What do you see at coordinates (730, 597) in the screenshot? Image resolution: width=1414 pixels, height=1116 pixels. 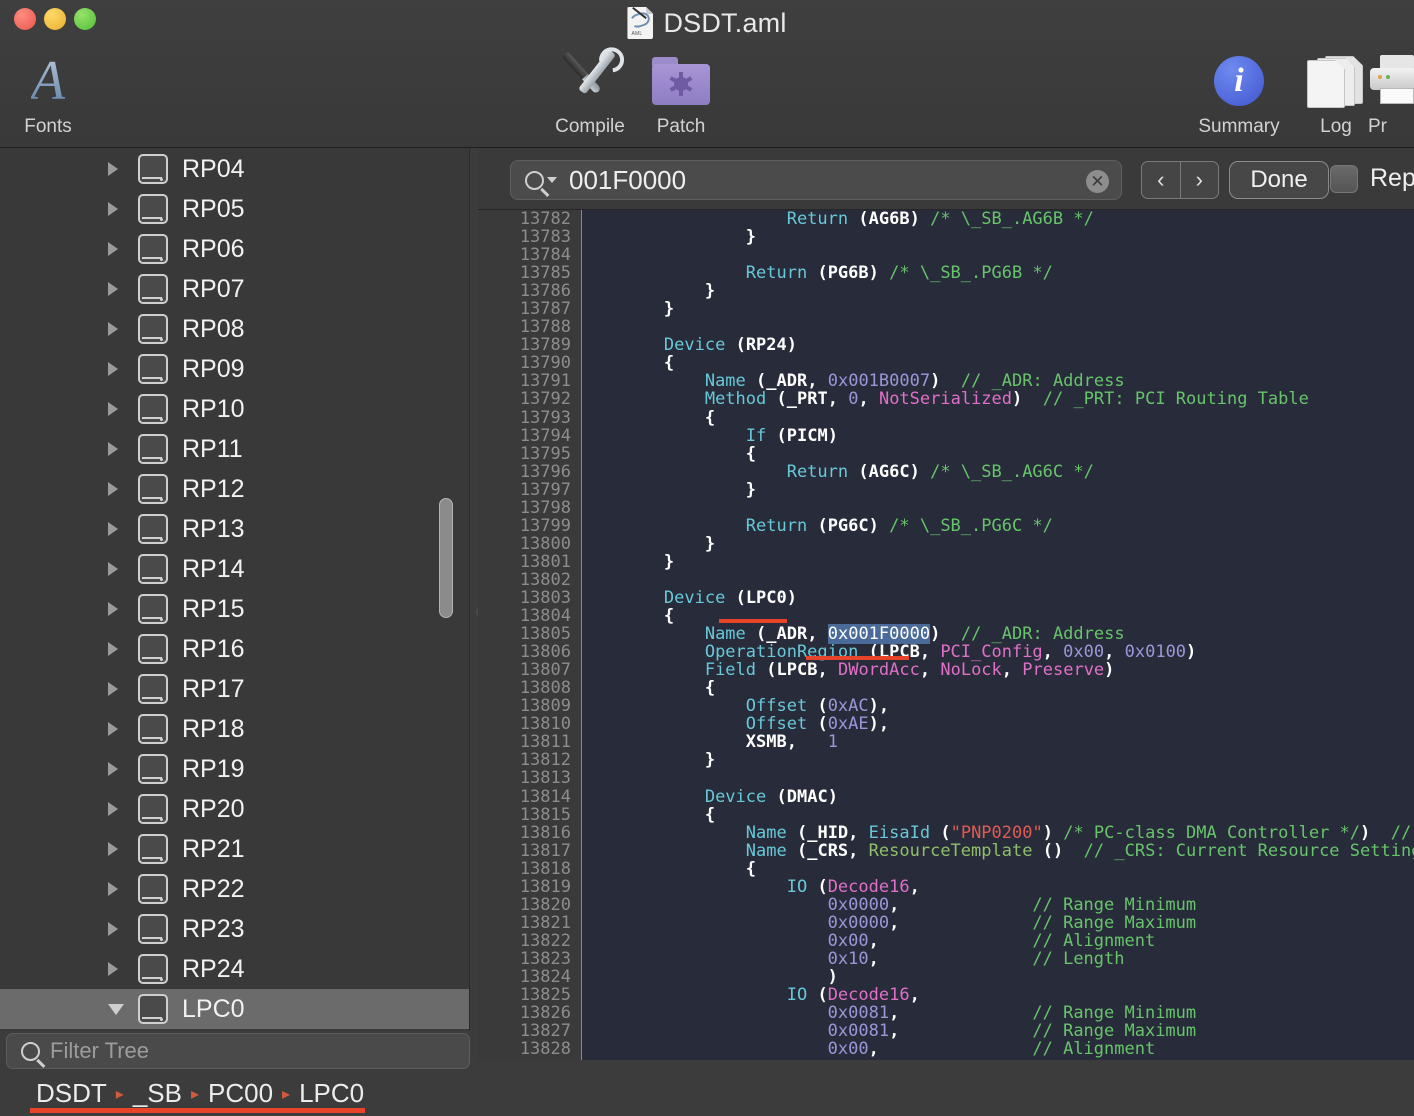 I see `code-line: Device (LPC0)` at bounding box center [730, 597].